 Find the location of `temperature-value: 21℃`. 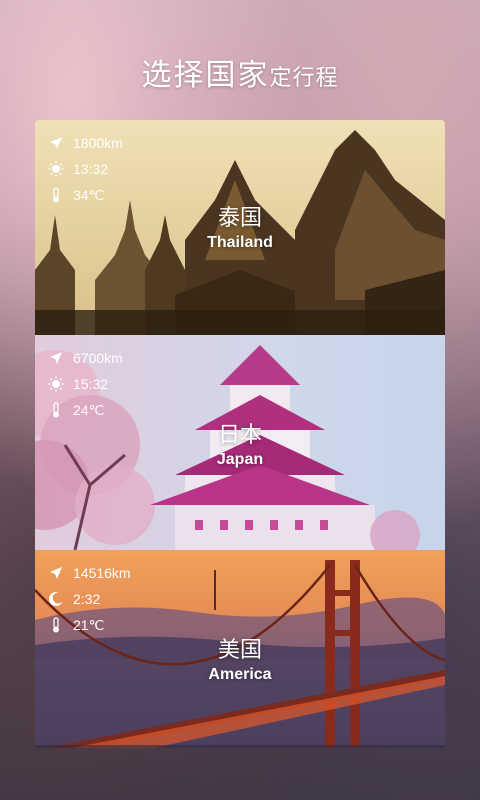

temperature-value: 21℃ is located at coordinates (89, 624).